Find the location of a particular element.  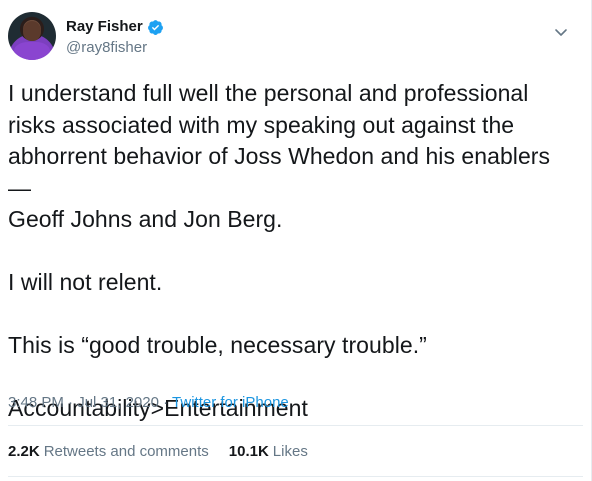

likes-stat: 10.1K Likes is located at coordinates (268, 452).